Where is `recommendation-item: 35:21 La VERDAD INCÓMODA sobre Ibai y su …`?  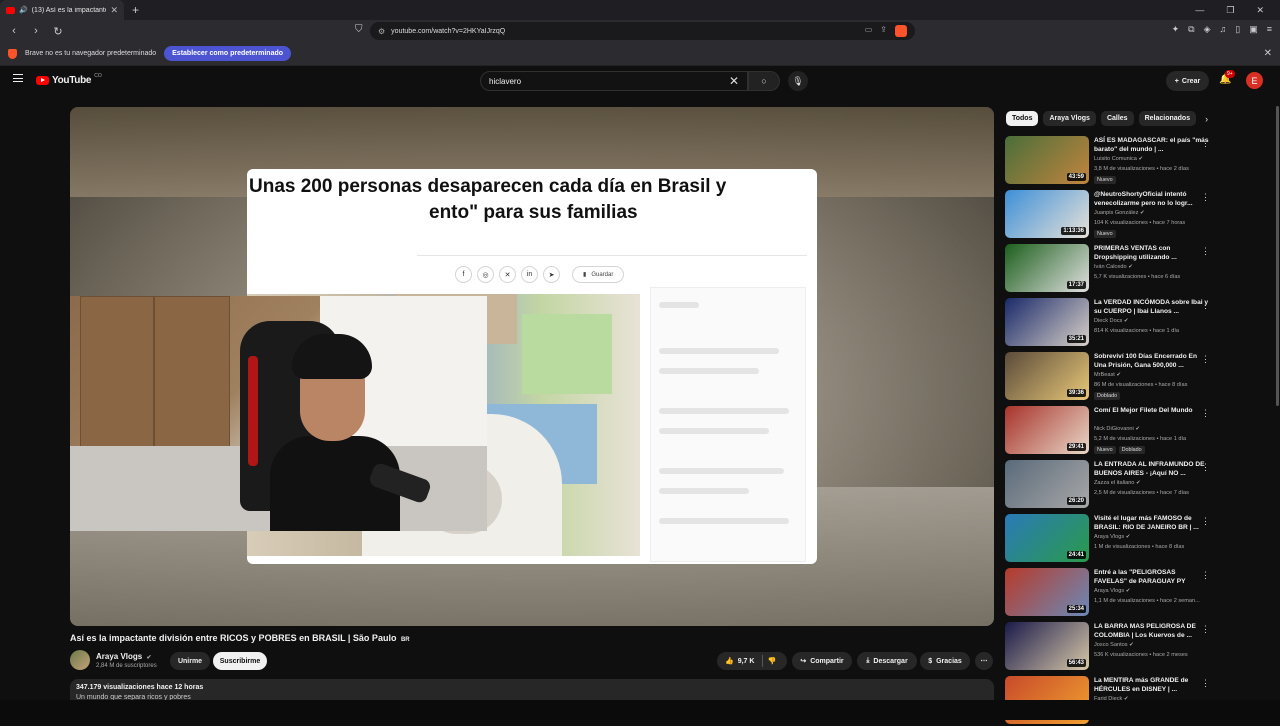
recommendation-item: 35:21 La VERDAD INCÓMODA sobre Ibai y su … is located at coordinates (1137, 323).